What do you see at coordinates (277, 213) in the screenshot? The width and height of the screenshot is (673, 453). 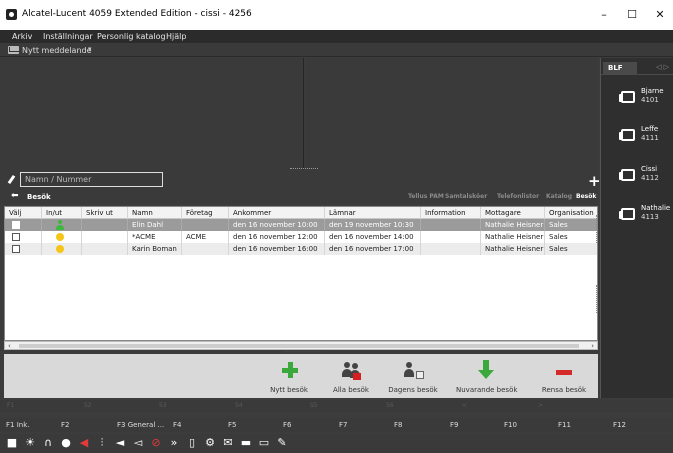 I see `col-ankommer: Ankommer` at bounding box center [277, 213].